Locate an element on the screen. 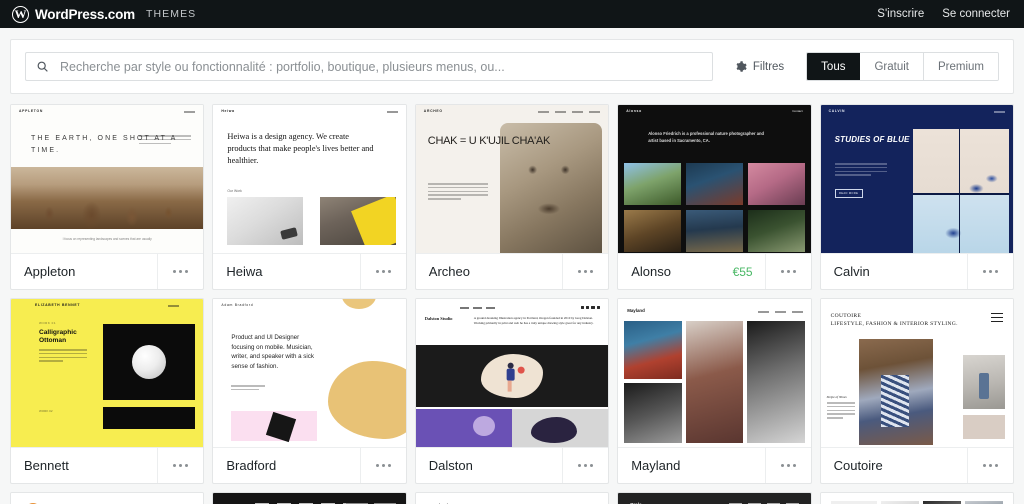  card-footer: Heiwa is located at coordinates (309, 271).